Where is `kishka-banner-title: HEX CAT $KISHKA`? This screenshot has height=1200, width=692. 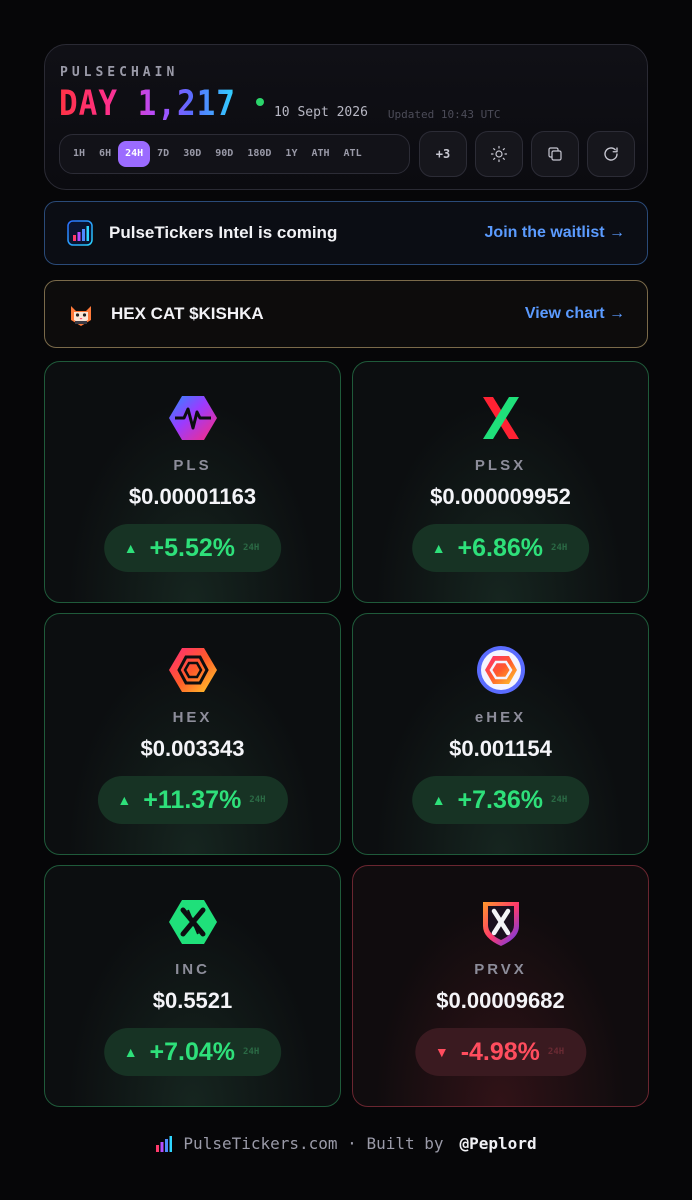
kishka-banner-title: HEX CAT $KISHKA is located at coordinates (187, 313).